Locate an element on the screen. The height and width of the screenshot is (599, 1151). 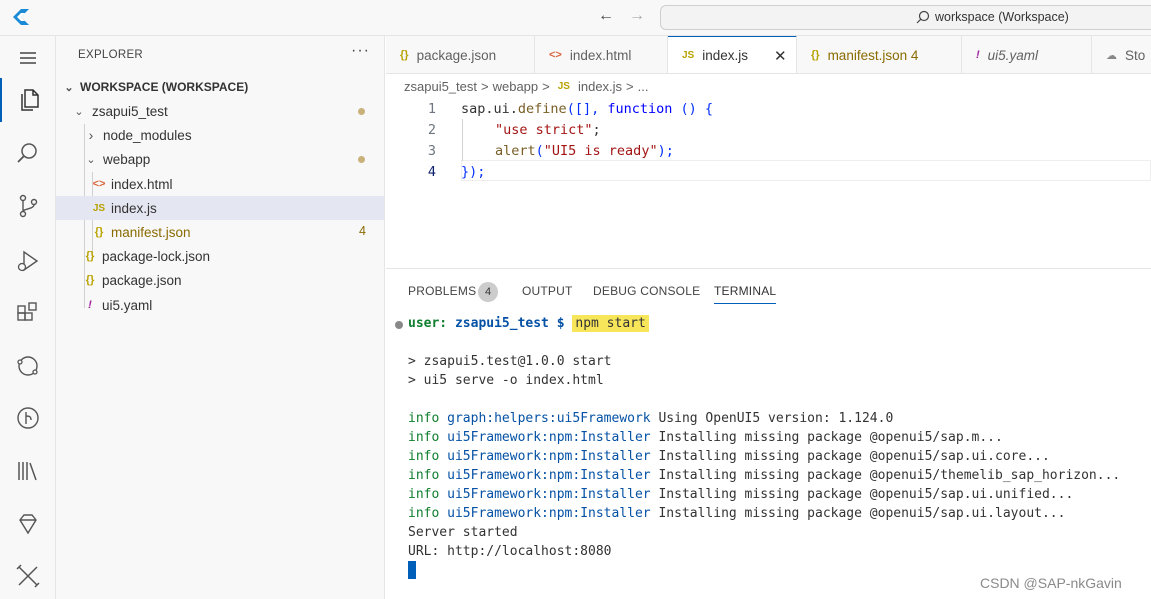
terminal-command: npm start is located at coordinates (610, 323).